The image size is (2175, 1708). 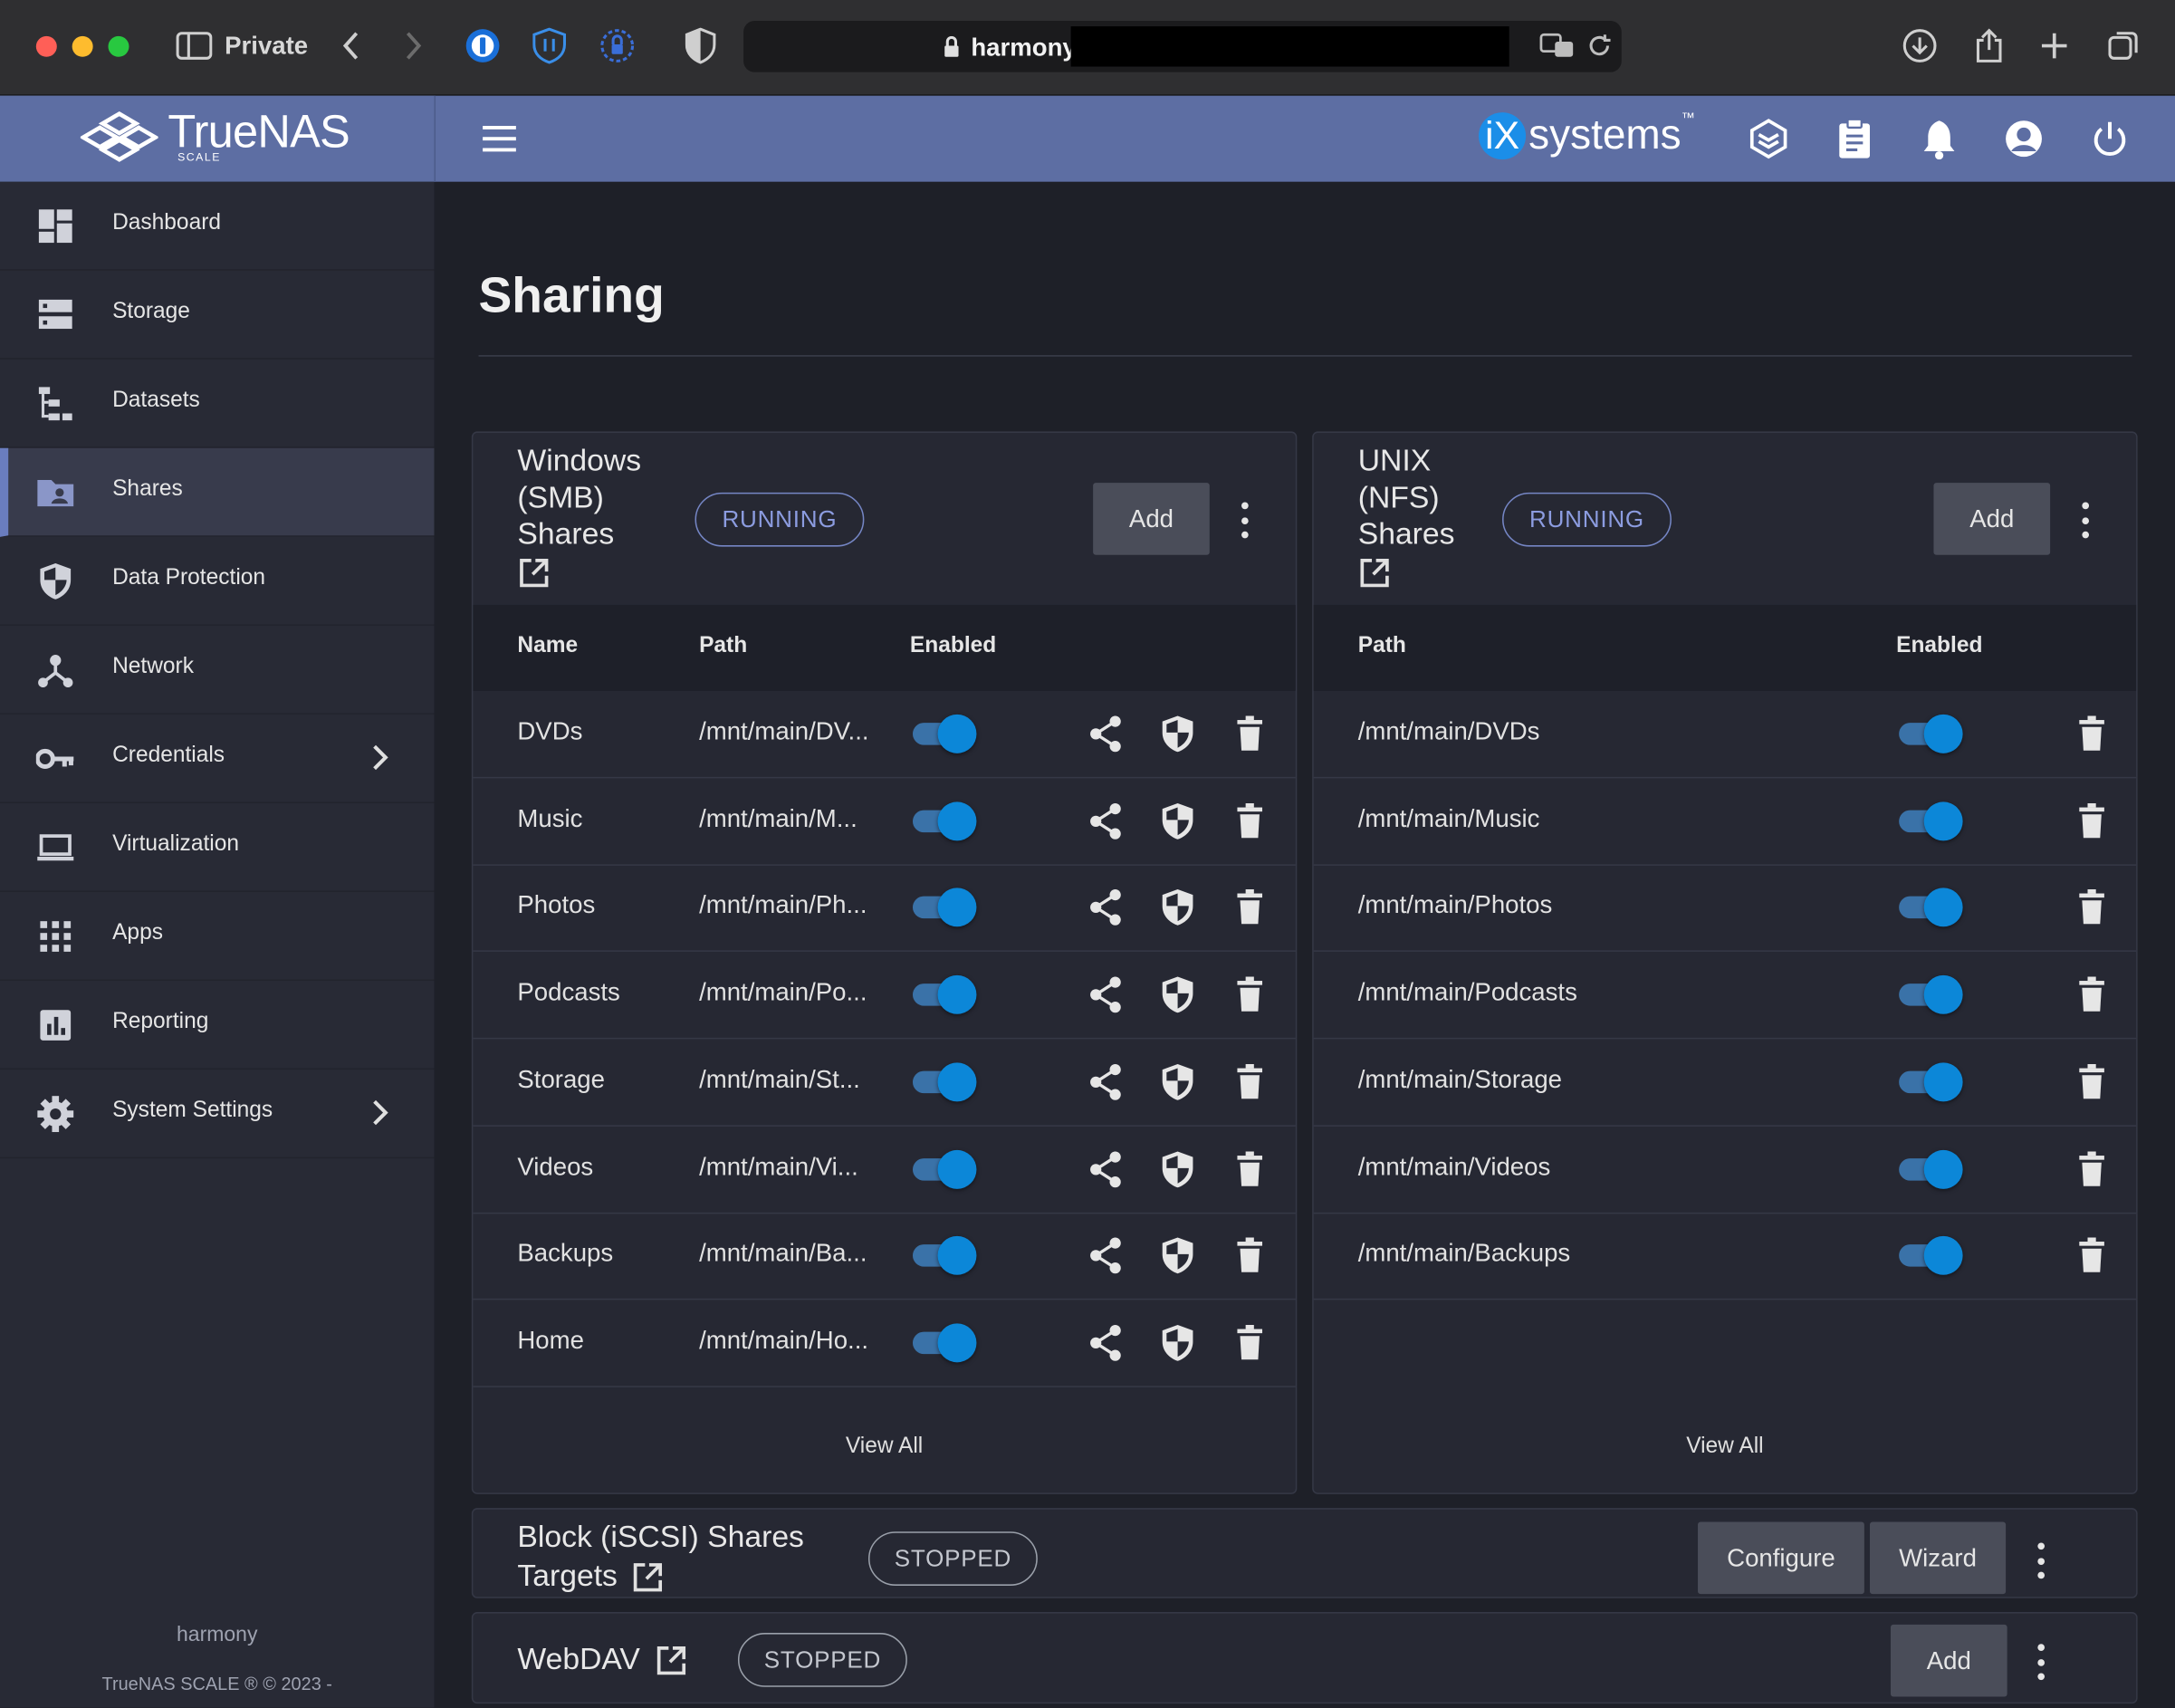 I want to click on close-window-button, so click(x=46, y=46).